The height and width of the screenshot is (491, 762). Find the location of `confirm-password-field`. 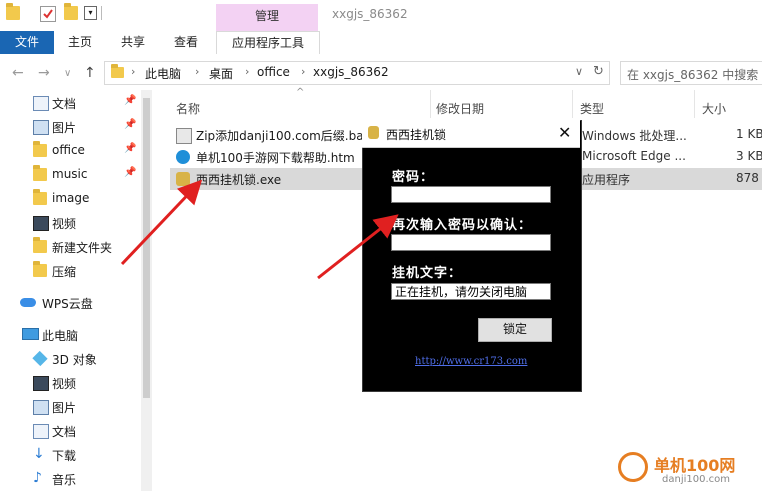

confirm-password-field is located at coordinates (471, 242).